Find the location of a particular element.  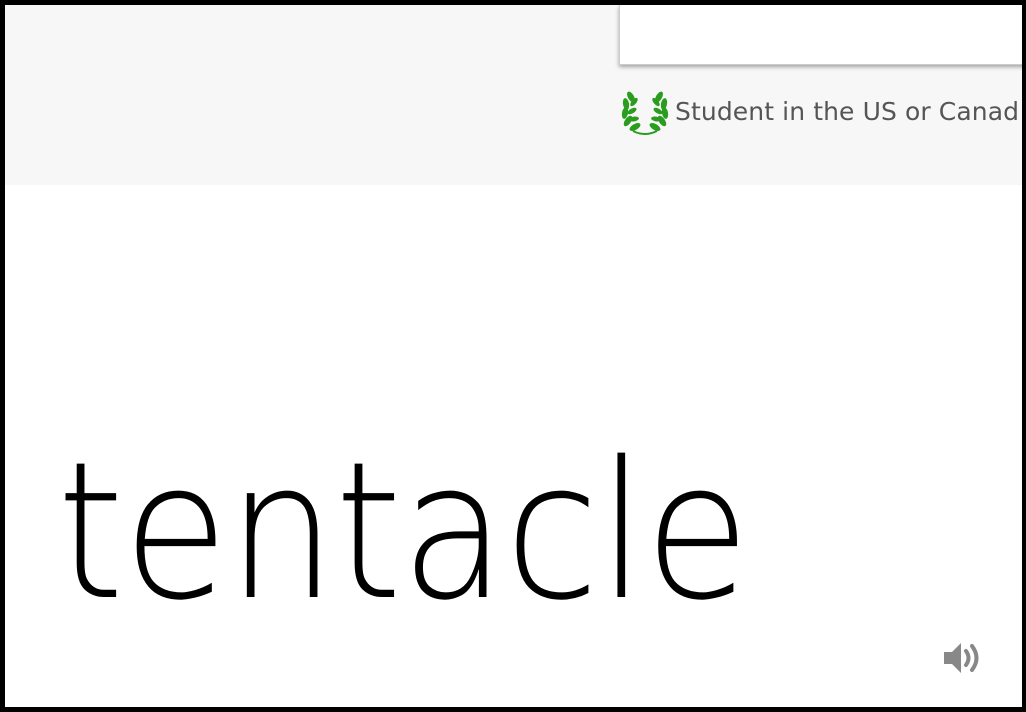

student-banner-text: Student in the US or Canad is located at coordinates (847, 111).